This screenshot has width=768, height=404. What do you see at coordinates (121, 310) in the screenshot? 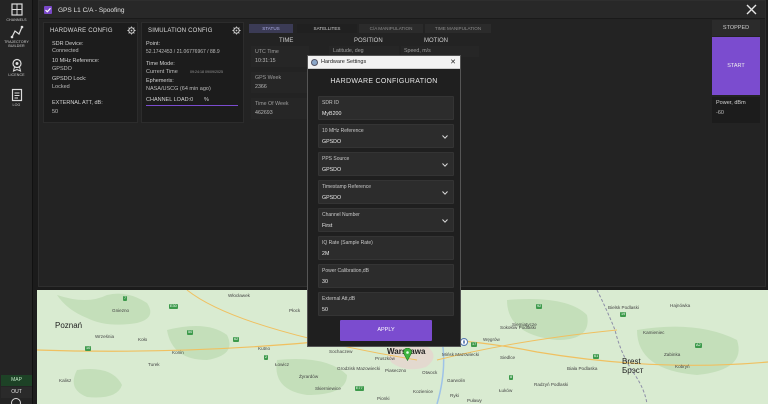
I see `map-town: Gniezno` at bounding box center [121, 310].